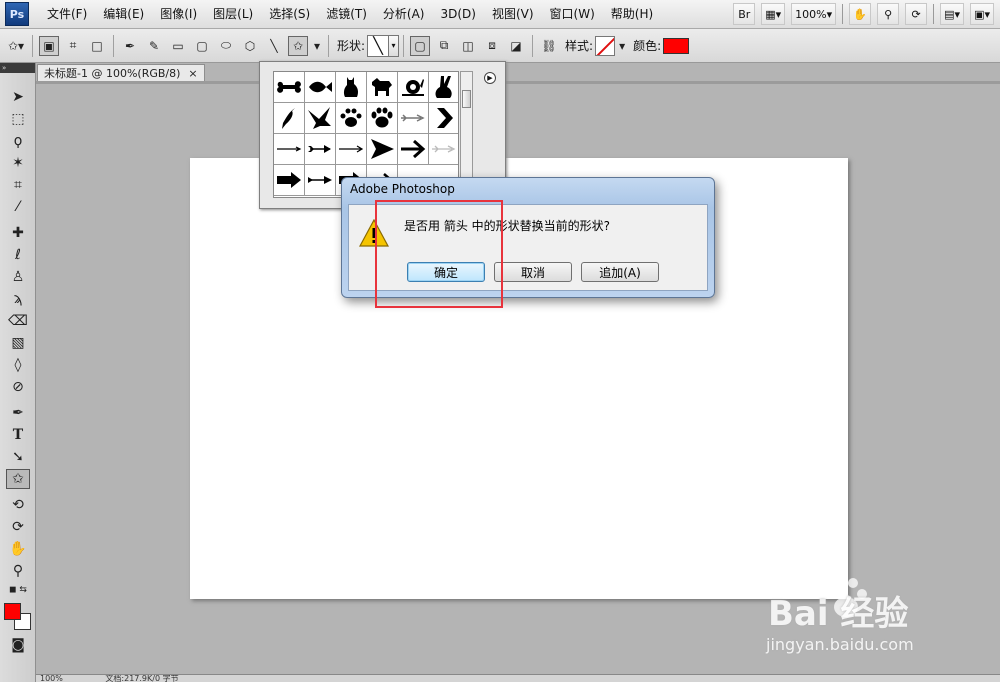  What do you see at coordinates (443, 87) in the screenshot?
I see `rabbit-icon` at bounding box center [443, 87].